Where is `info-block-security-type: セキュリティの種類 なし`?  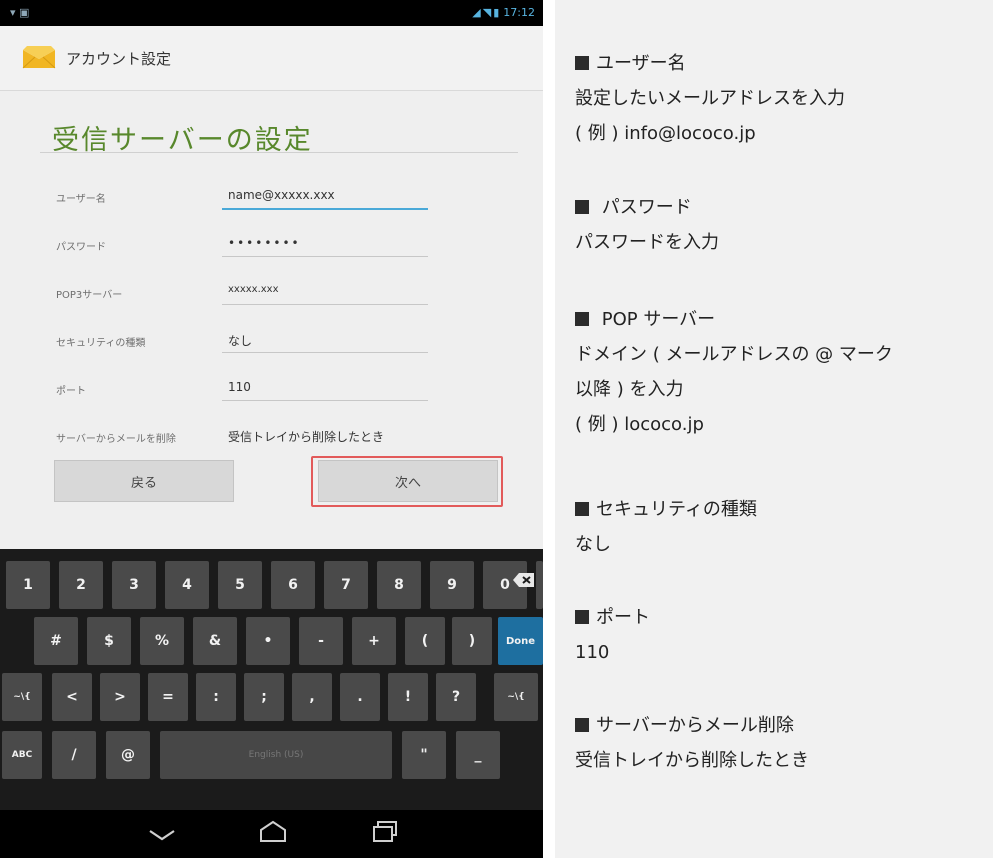
info-block-security-type: セキュリティの種類 なし is located at coordinates (780, 527).